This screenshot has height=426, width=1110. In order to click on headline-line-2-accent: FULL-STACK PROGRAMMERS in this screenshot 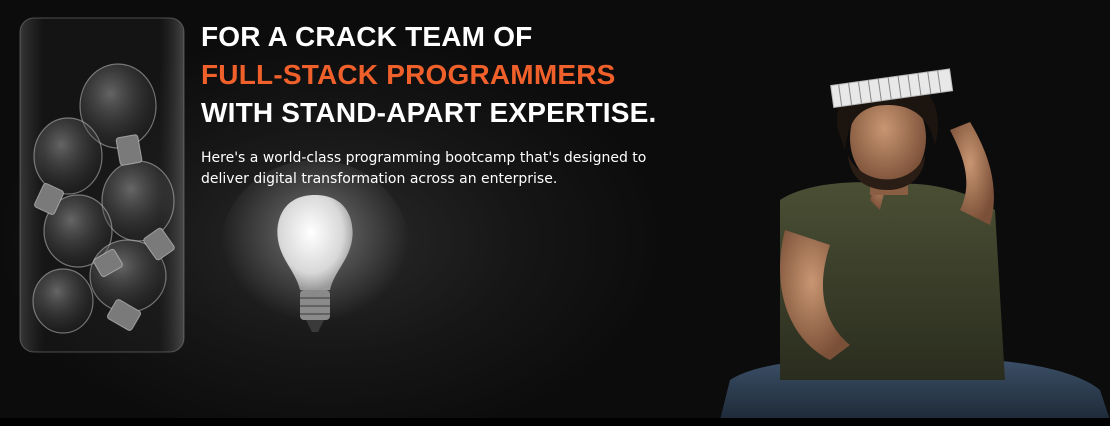, I will do `click(408, 74)`.